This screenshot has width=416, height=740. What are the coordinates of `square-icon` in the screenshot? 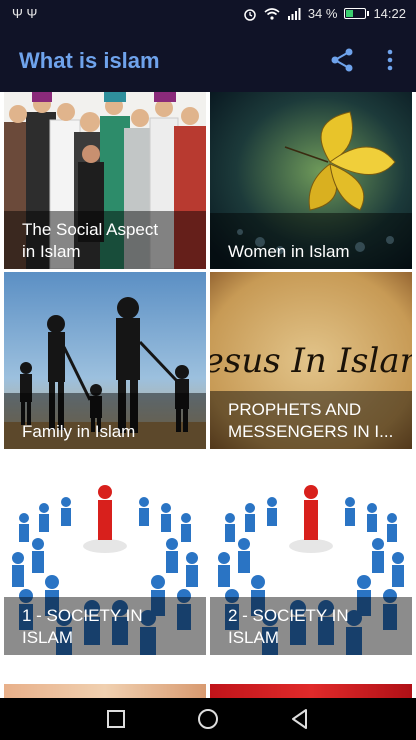 It's located at (116, 719).